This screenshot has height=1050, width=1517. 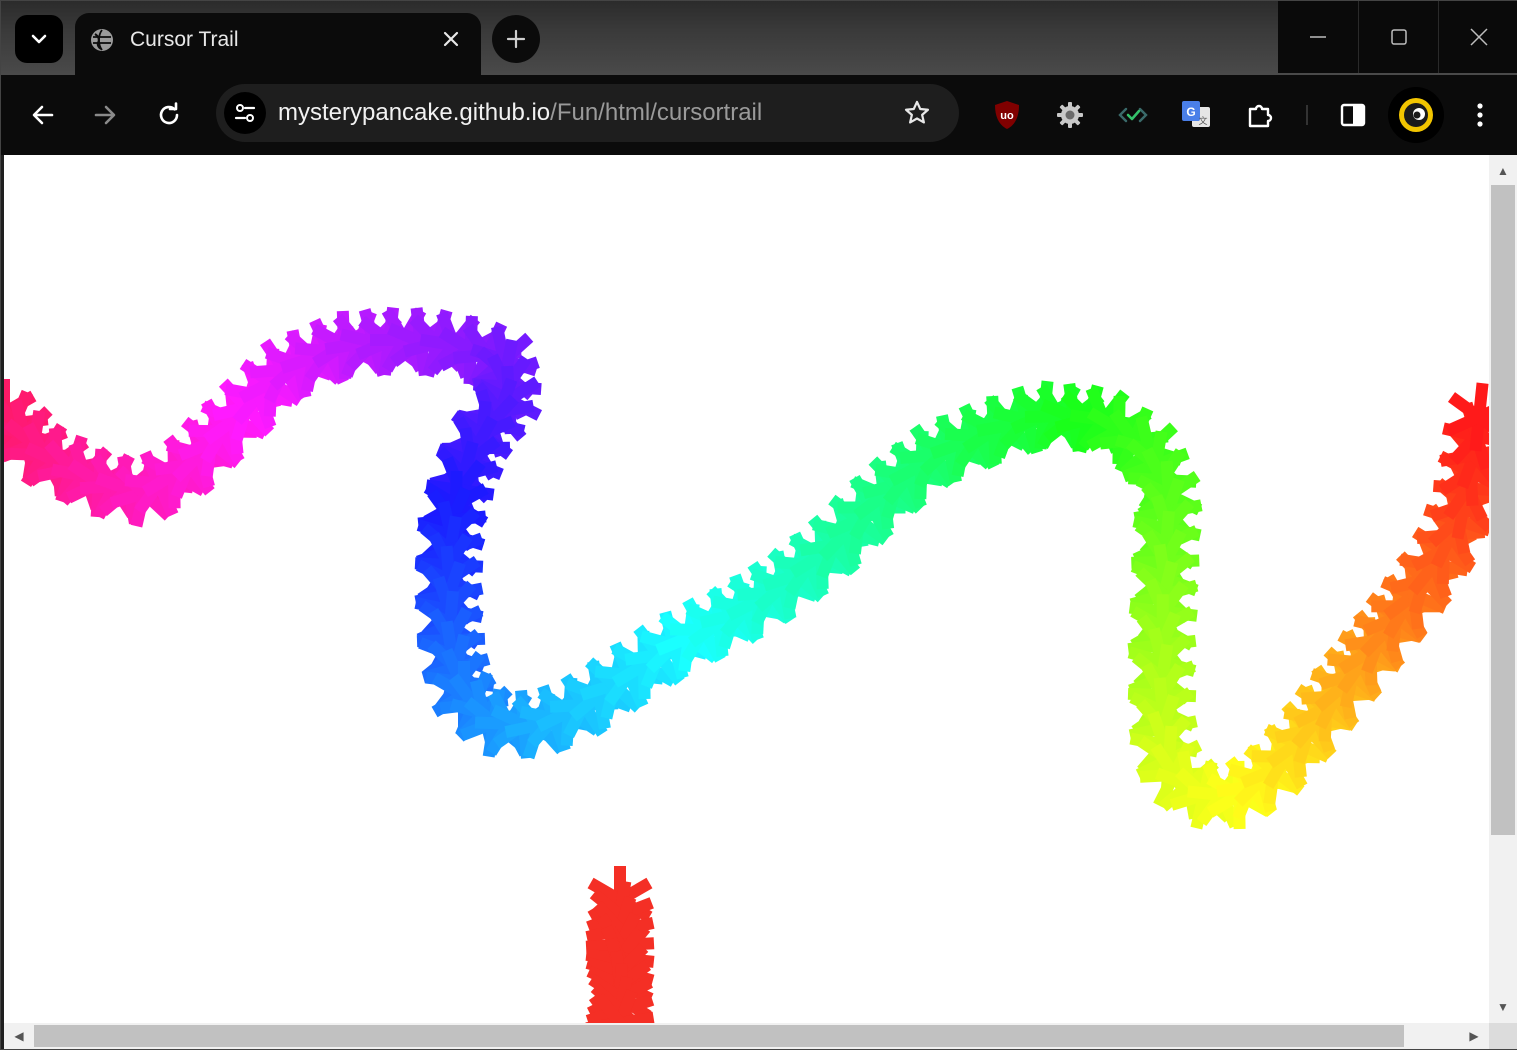 I want to click on toolbar-separator, so click(x=1307, y=115).